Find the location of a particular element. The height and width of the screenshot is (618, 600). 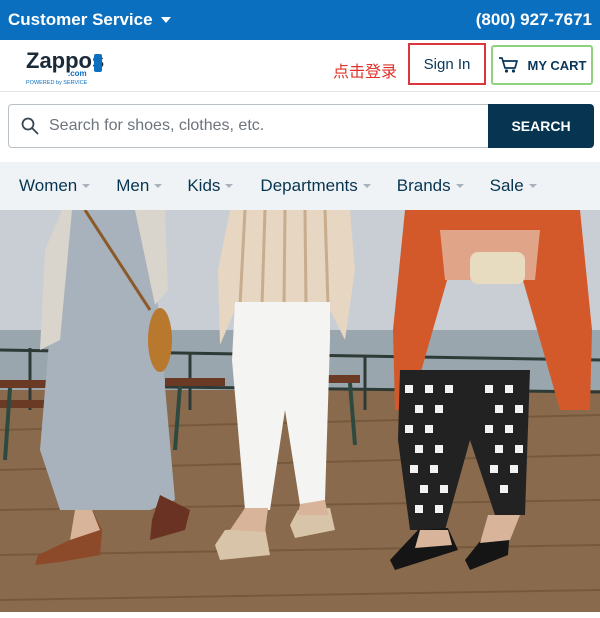

nav-item-kids: Kids is located at coordinates (210, 186).